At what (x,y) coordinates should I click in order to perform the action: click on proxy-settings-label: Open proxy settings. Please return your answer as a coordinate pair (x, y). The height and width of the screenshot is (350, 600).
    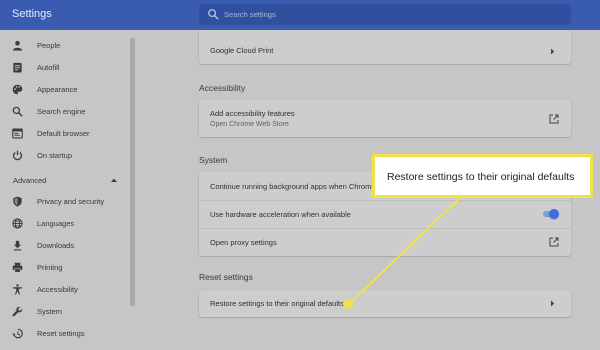
    Looking at the image, I should click on (243, 242).